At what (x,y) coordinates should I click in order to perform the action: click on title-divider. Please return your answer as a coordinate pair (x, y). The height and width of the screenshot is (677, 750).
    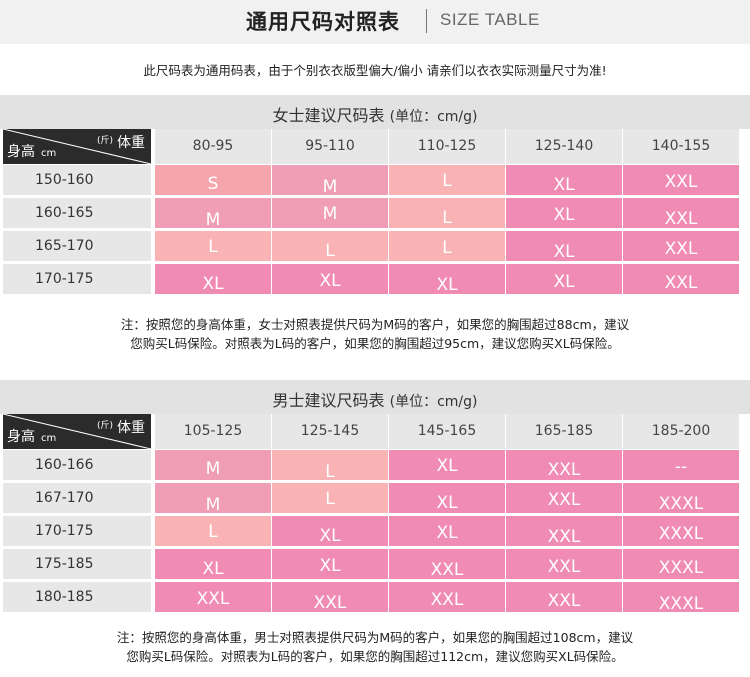
    Looking at the image, I should click on (426, 21).